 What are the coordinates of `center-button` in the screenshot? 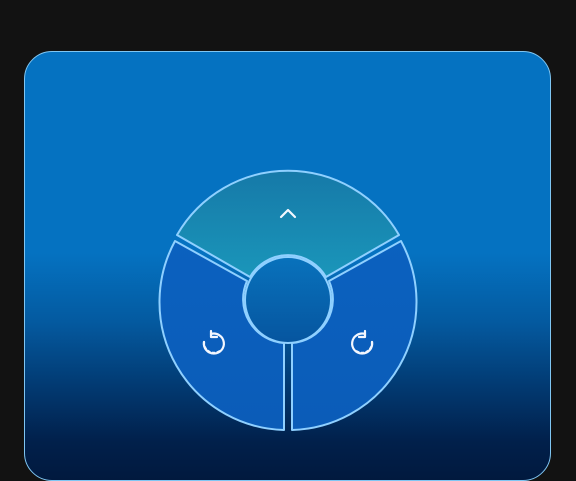 It's located at (288, 300).